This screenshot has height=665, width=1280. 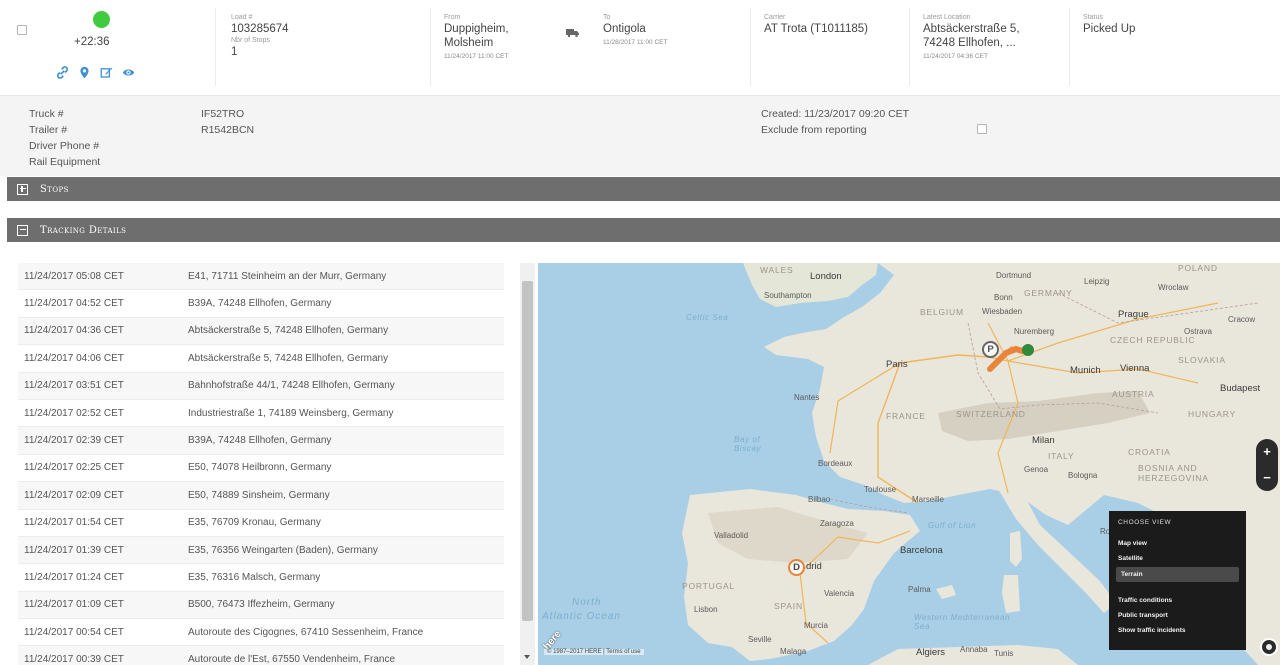 What do you see at coordinates (1177, 615) in the screenshot?
I see `overlay-public-transport: Public transport` at bounding box center [1177, 615].